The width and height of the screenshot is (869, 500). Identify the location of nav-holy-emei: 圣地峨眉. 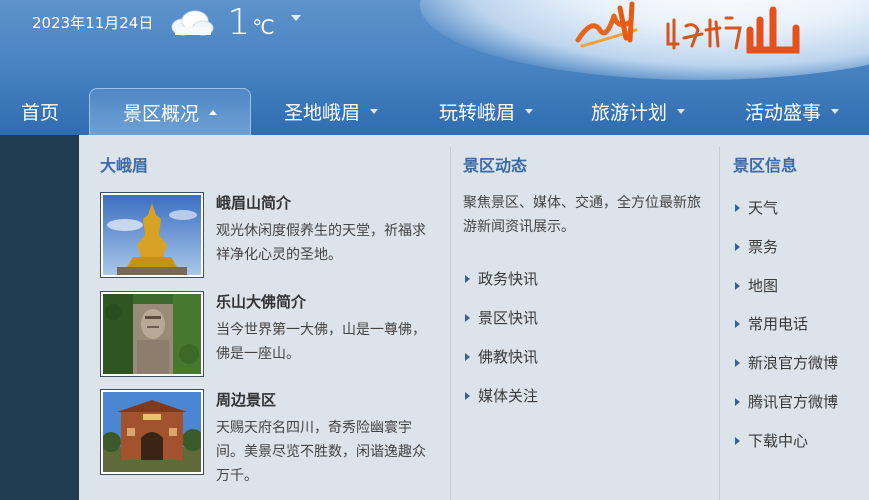
(331, 111).